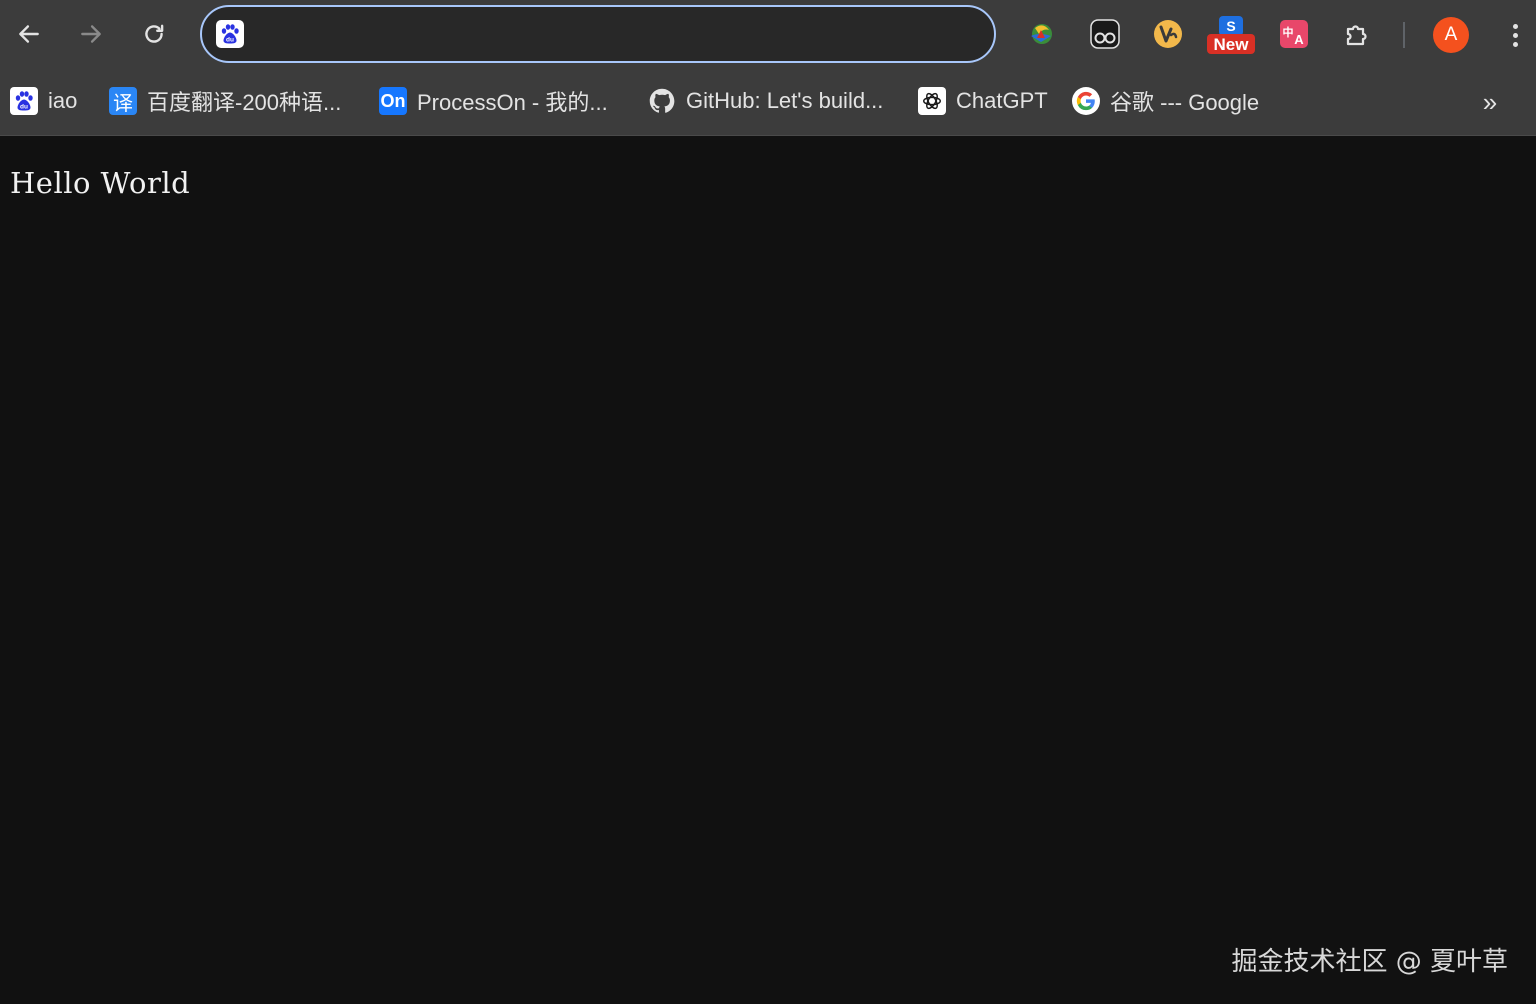 This screenshot has width=1536, height=1004. I want to click on arrow-left-icon, so click(29, 34).